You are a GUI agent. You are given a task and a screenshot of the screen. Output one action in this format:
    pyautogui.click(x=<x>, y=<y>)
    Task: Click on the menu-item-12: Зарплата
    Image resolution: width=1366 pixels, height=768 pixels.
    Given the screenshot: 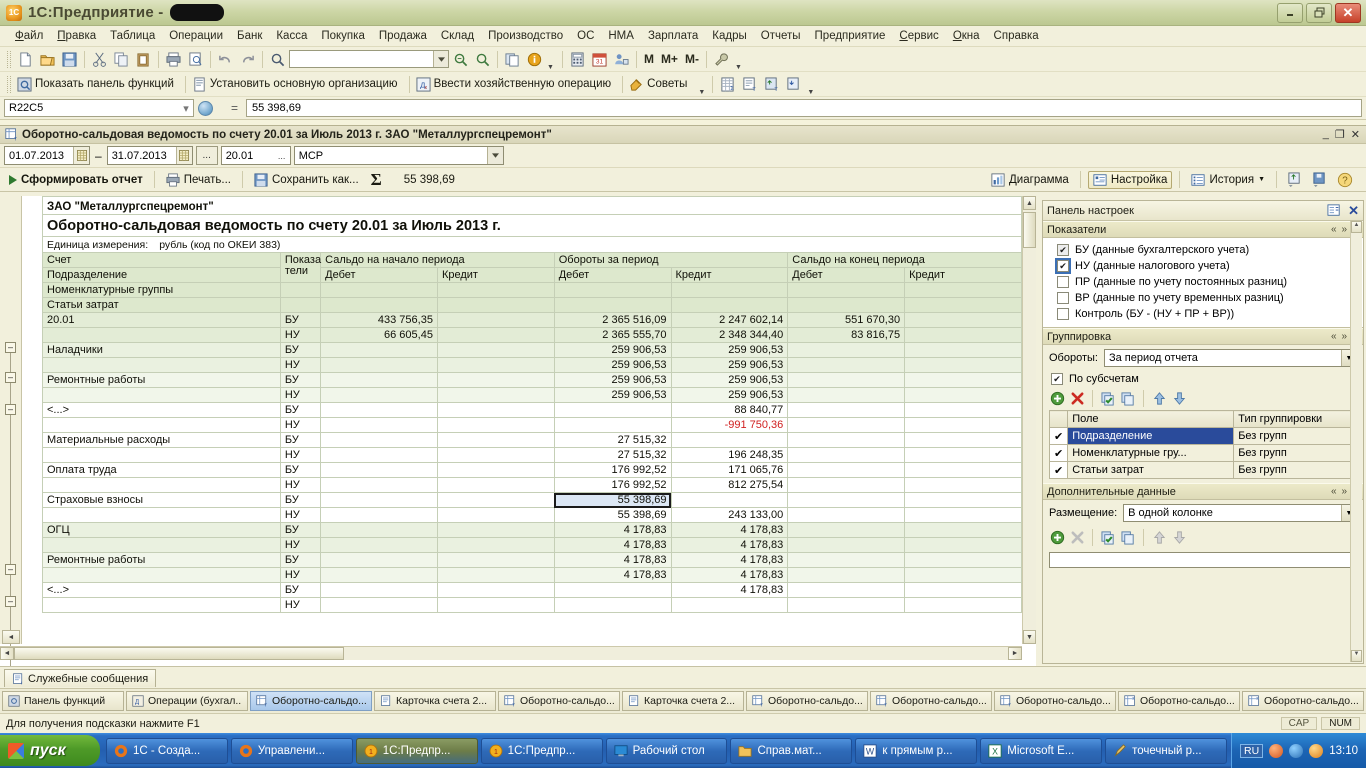 What is the action you would take?
    pyautogui.click(x=673, y=36)
    